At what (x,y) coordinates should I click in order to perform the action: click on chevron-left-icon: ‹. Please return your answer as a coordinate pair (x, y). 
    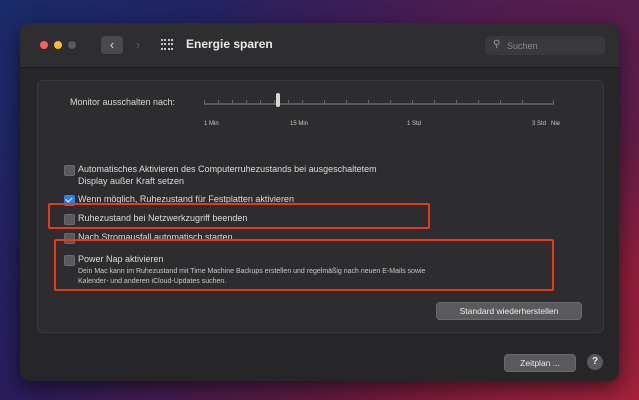
    Looking at the image, I should click on (112, 44).